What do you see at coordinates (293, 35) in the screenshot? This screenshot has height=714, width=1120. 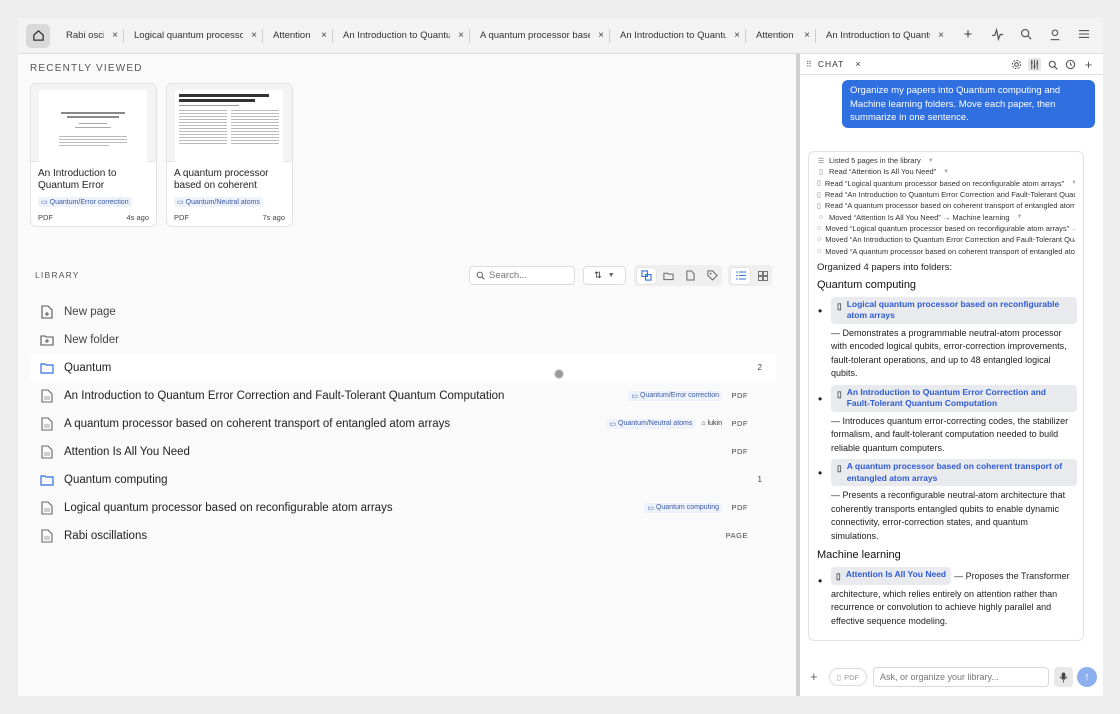 I see `tab-title: Attention Is All You Need` at bounding box center [293, 35].